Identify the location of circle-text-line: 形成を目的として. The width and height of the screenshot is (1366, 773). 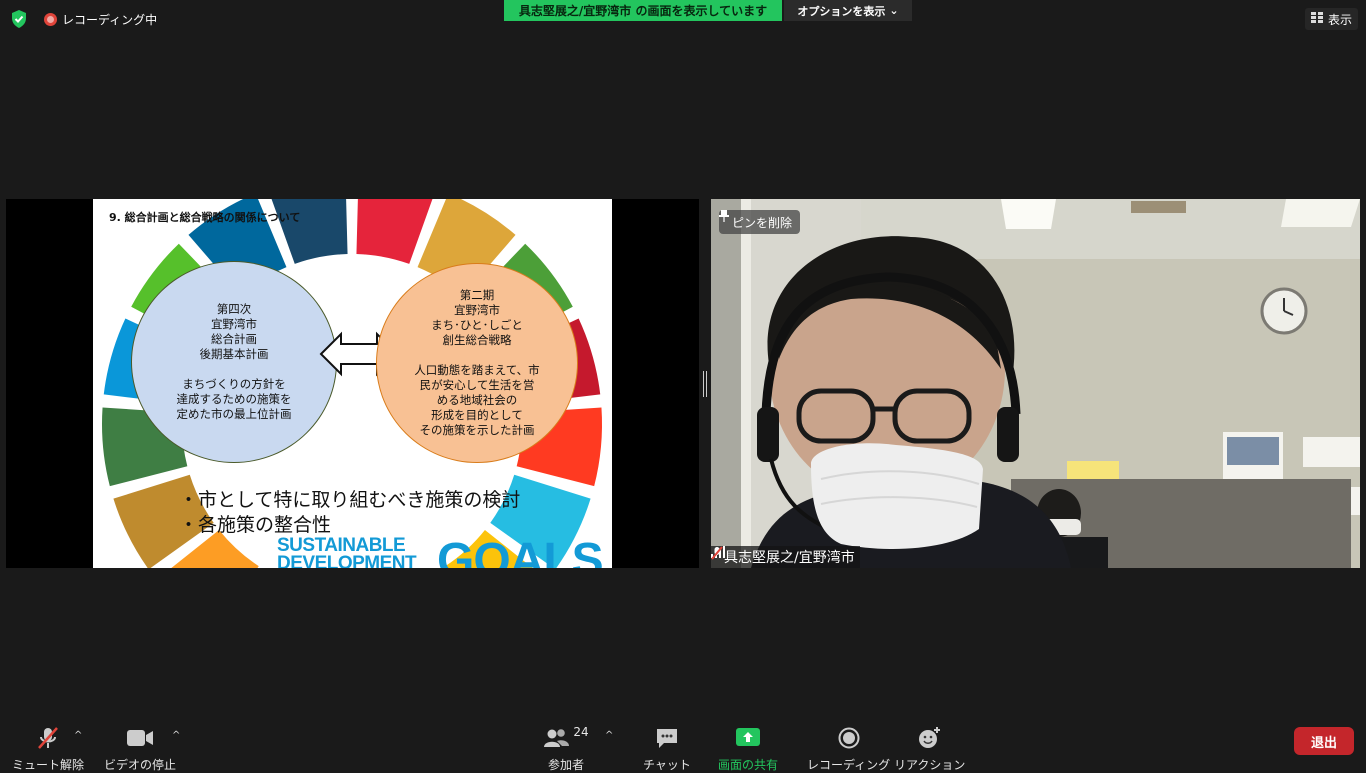
(477, 415).